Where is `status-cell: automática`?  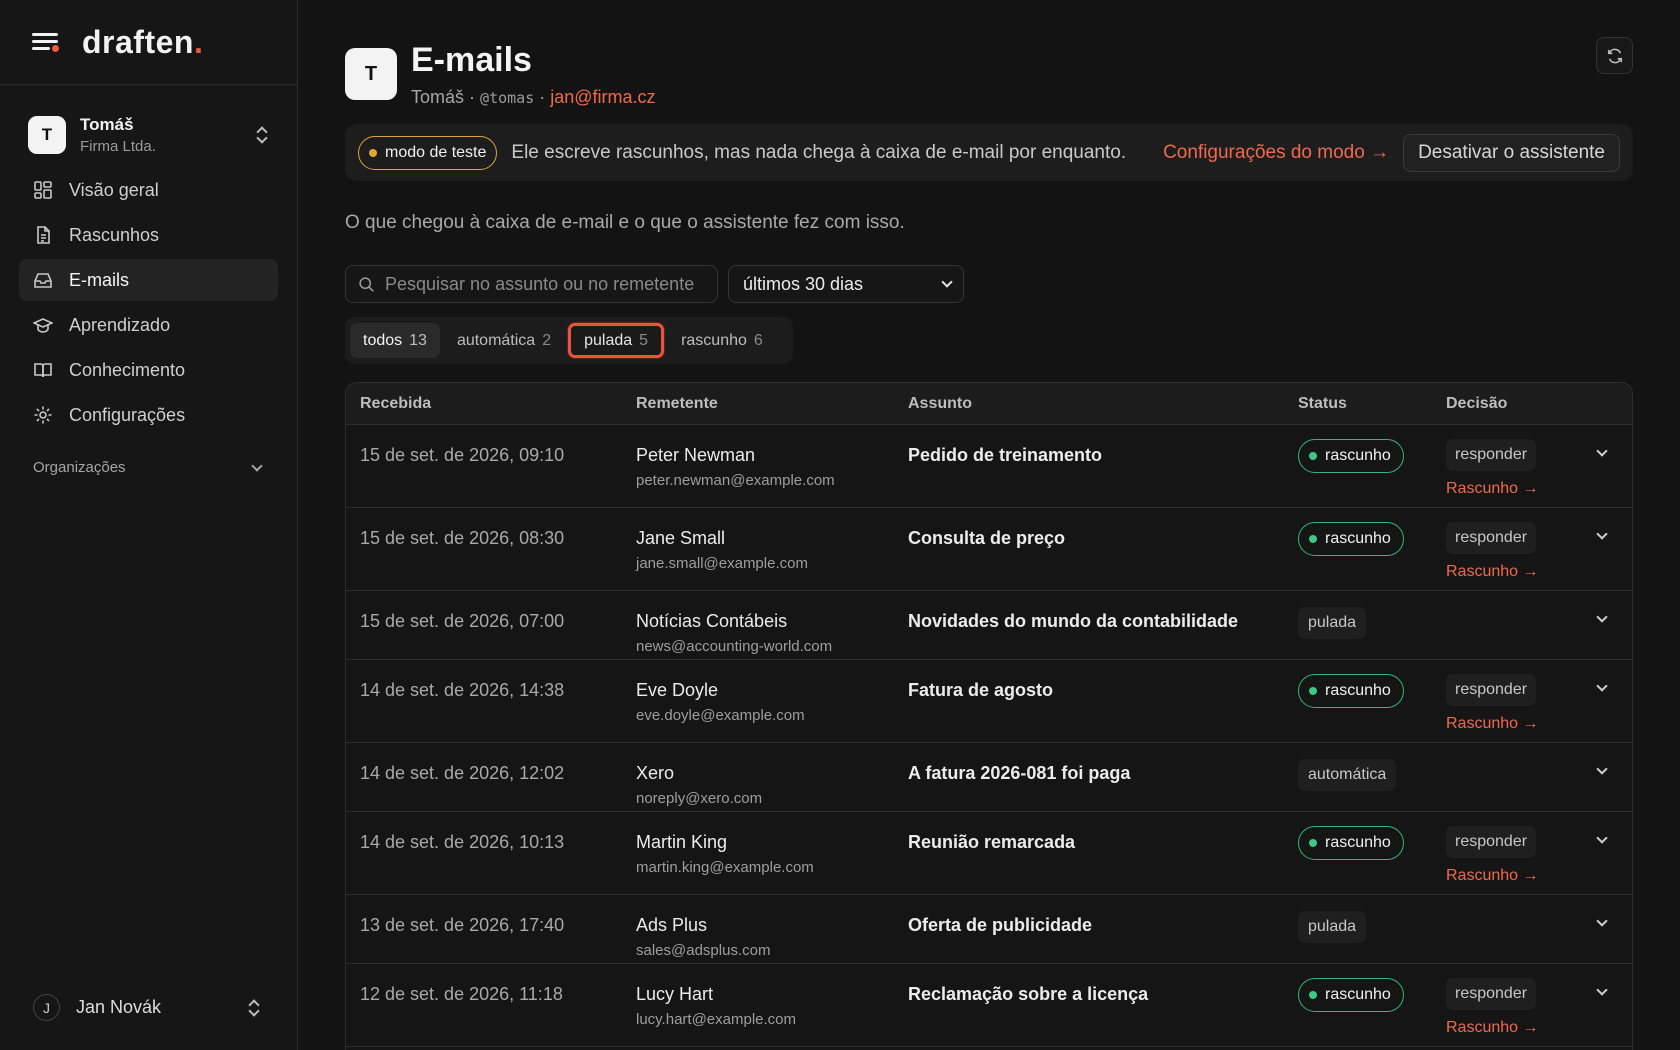 status-cell: automática is located at coordinates (1347, 774).